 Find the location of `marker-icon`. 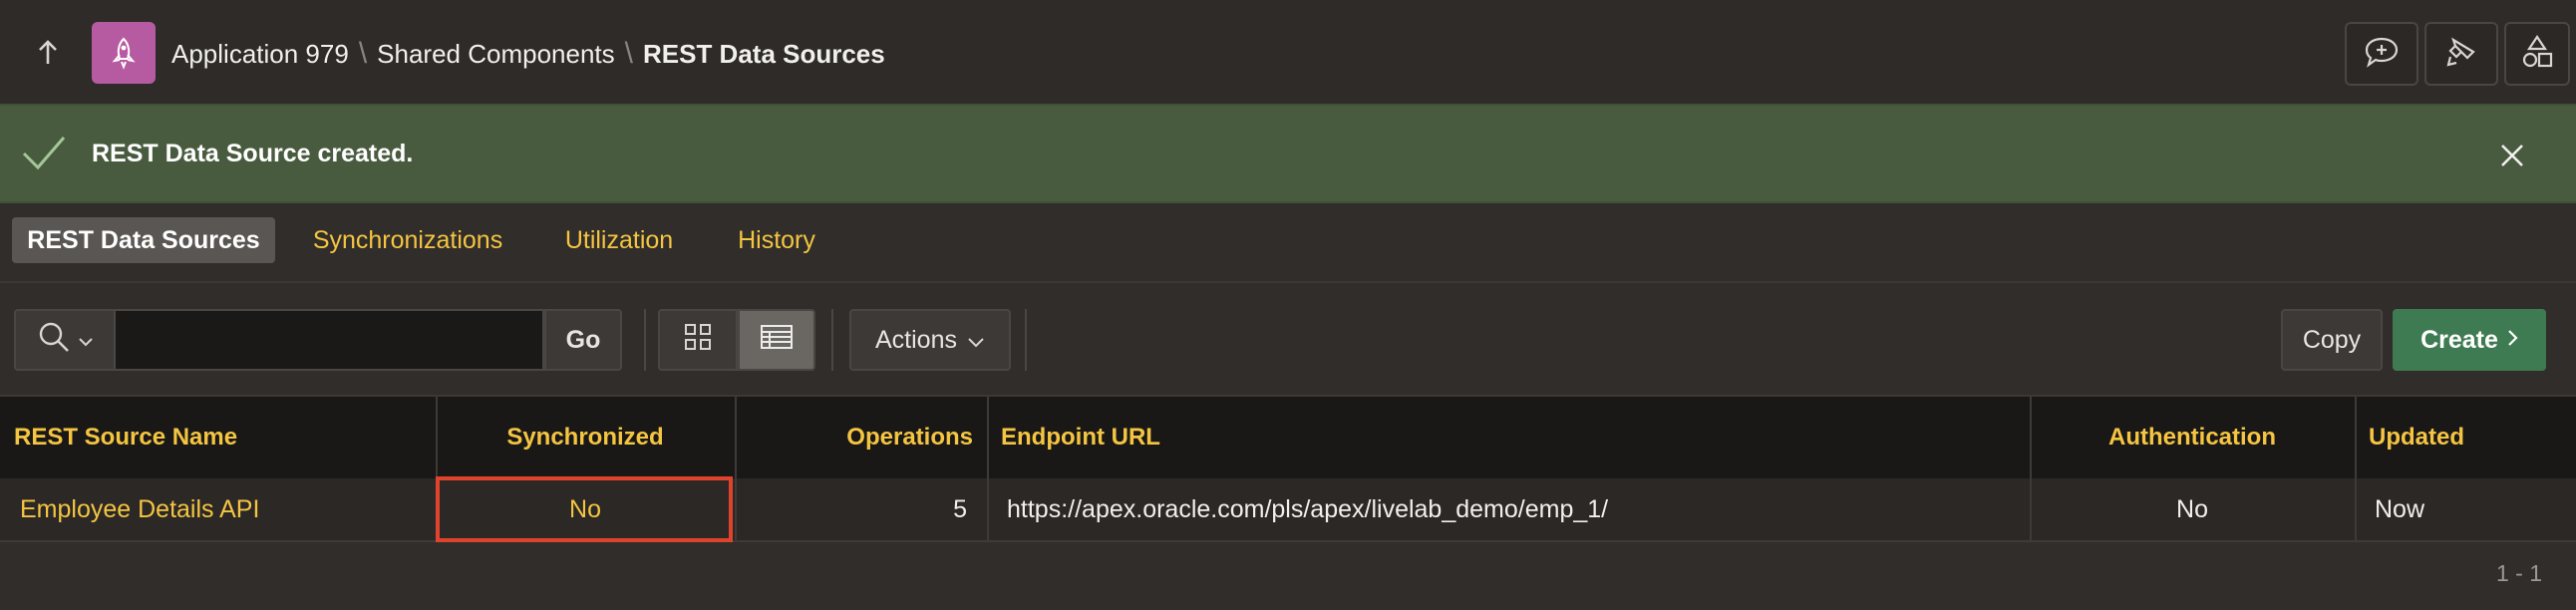

marker-icon is located at coordinates (2461, 54).